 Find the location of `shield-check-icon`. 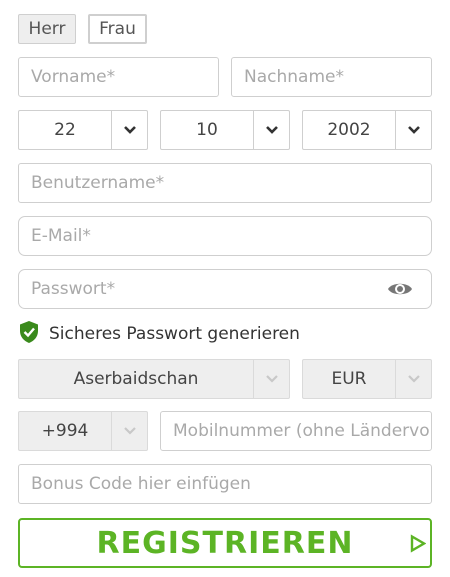

shield-check-icon is located at coordinates (29, 334).